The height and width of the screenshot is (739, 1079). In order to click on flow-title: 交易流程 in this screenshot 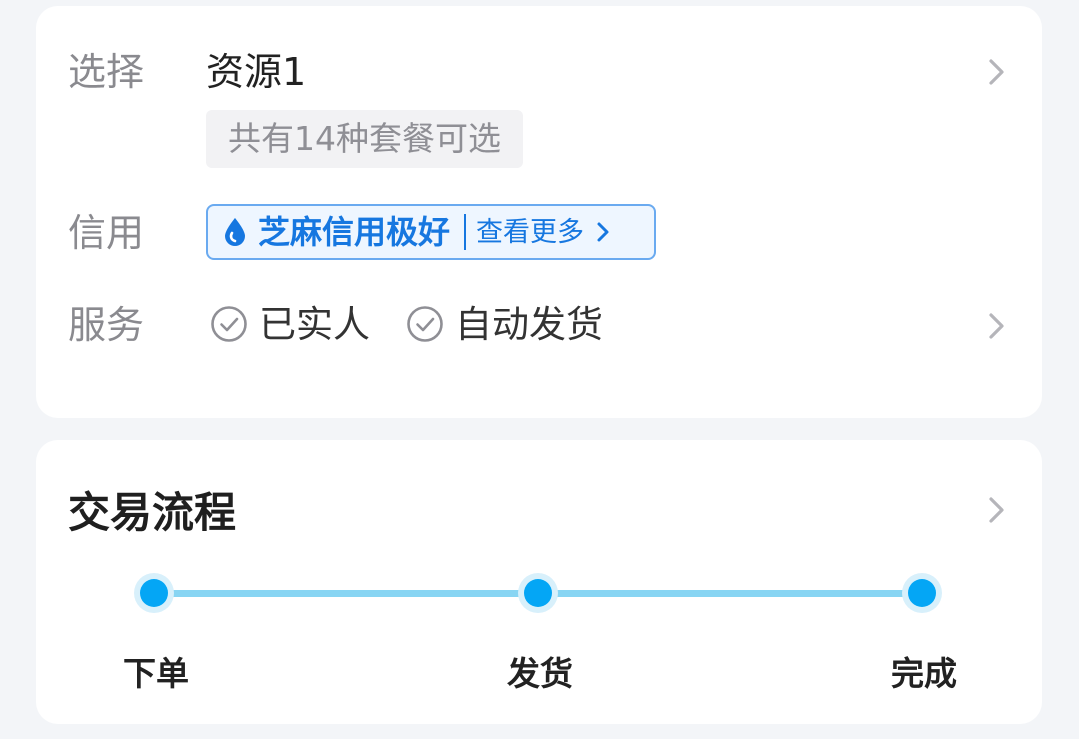, I will do `click(152, 512)`.